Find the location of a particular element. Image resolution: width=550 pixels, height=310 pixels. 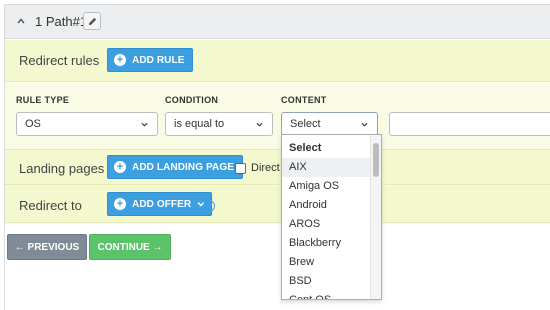

continue-button: CONTINUE → is located at coordinates (130, 247).